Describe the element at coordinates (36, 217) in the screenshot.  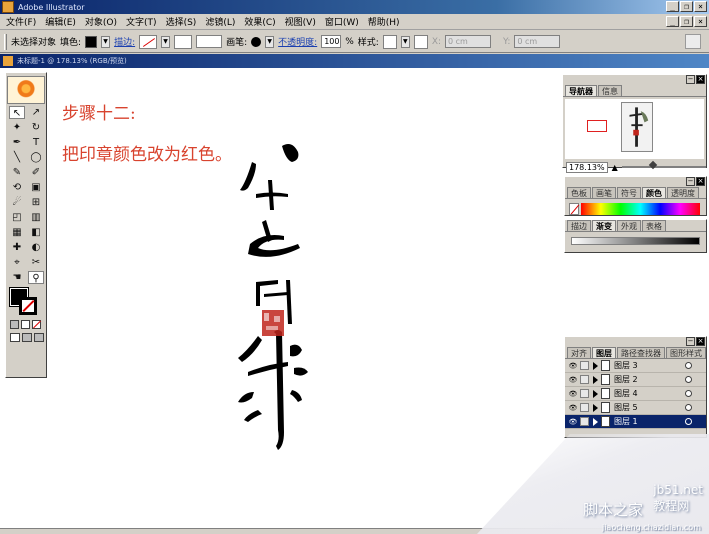
I see `column-graph-tool-icon: ▥` at that location.